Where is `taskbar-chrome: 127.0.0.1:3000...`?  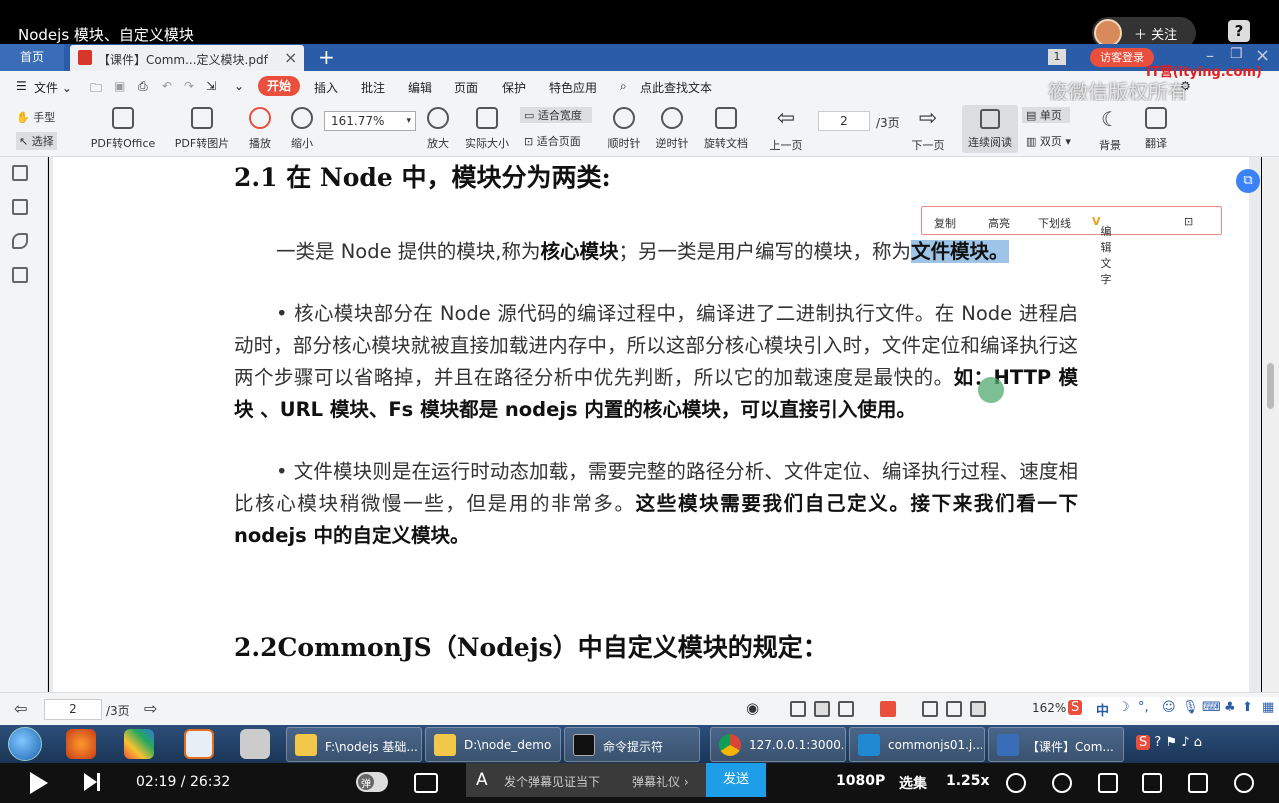
taskbar-chrome: 127.0.0.1:3000... is located at coordinates (778, 744).